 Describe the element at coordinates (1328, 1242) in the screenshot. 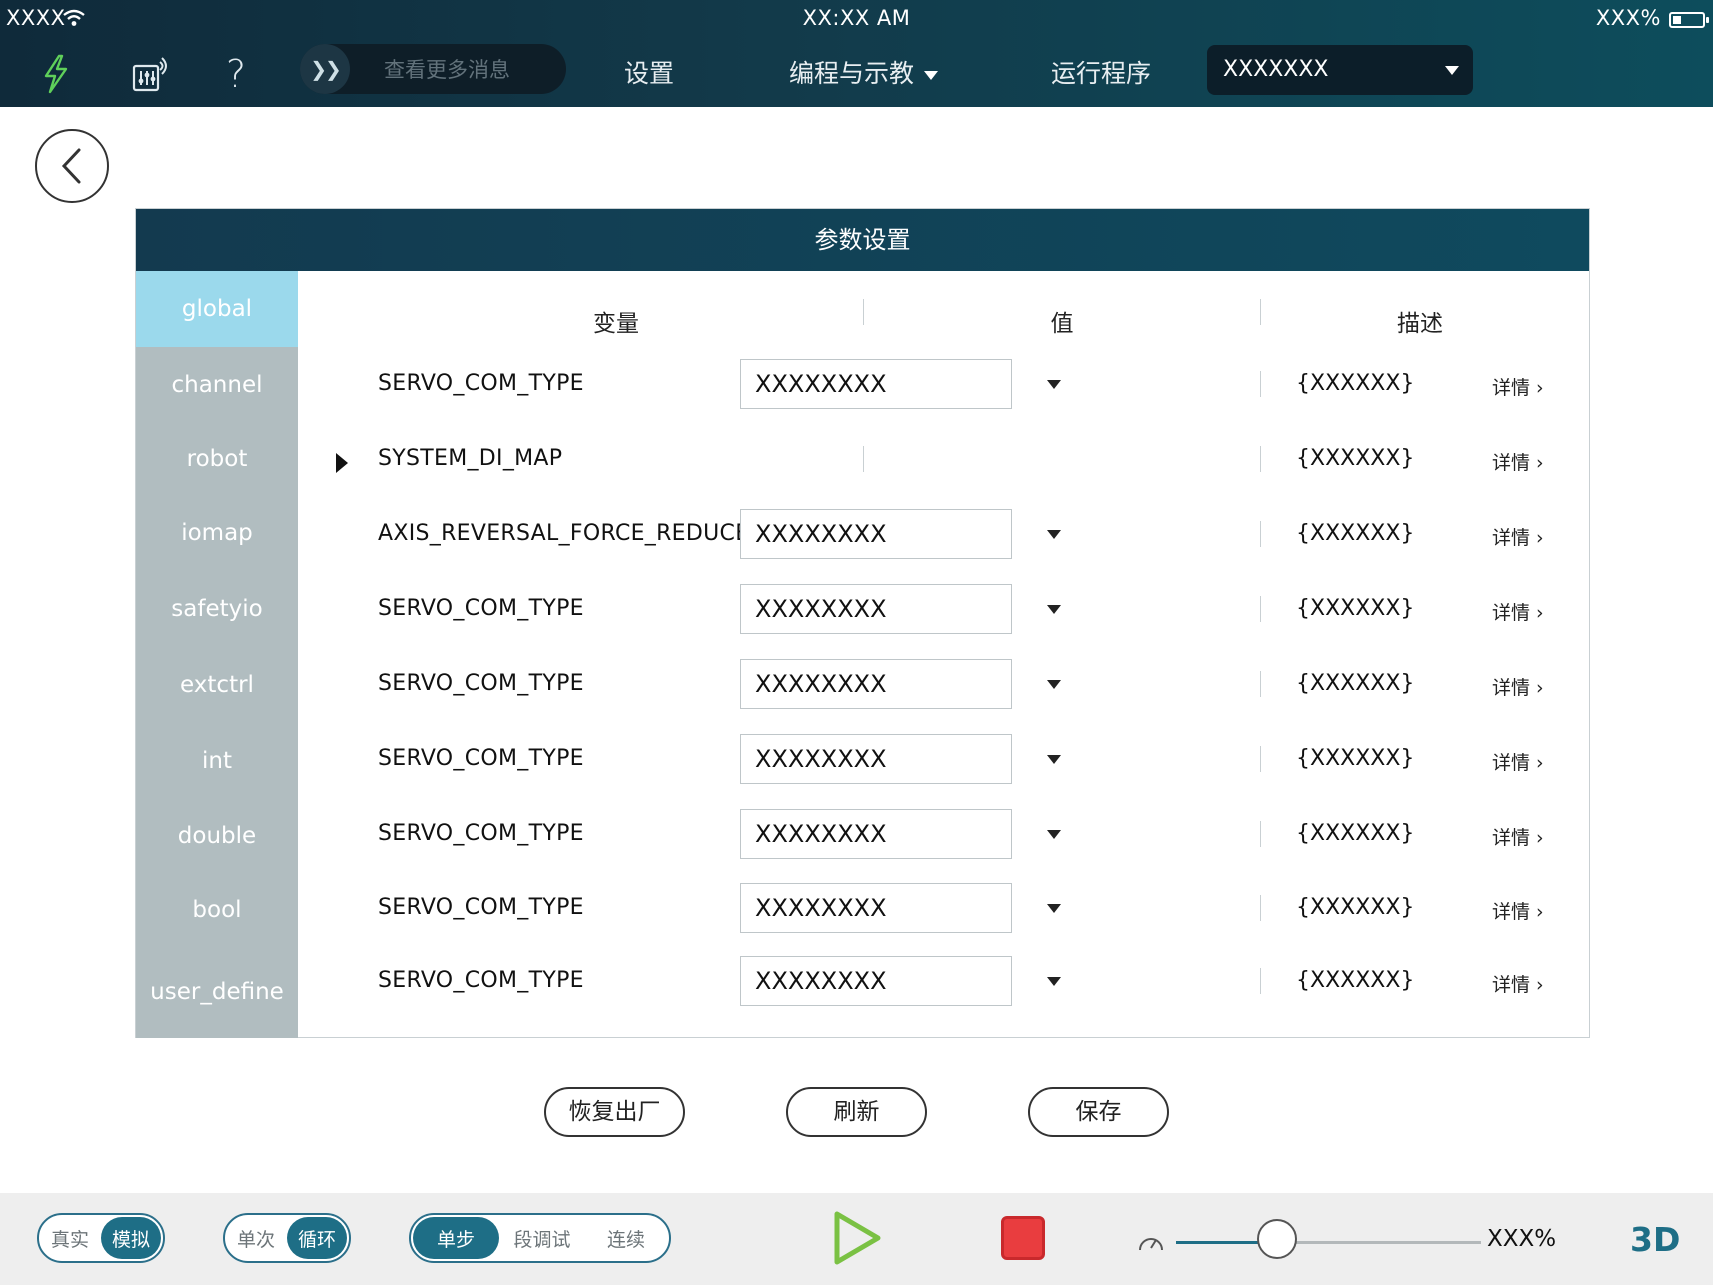

I see `speed-slider-track` at that location.